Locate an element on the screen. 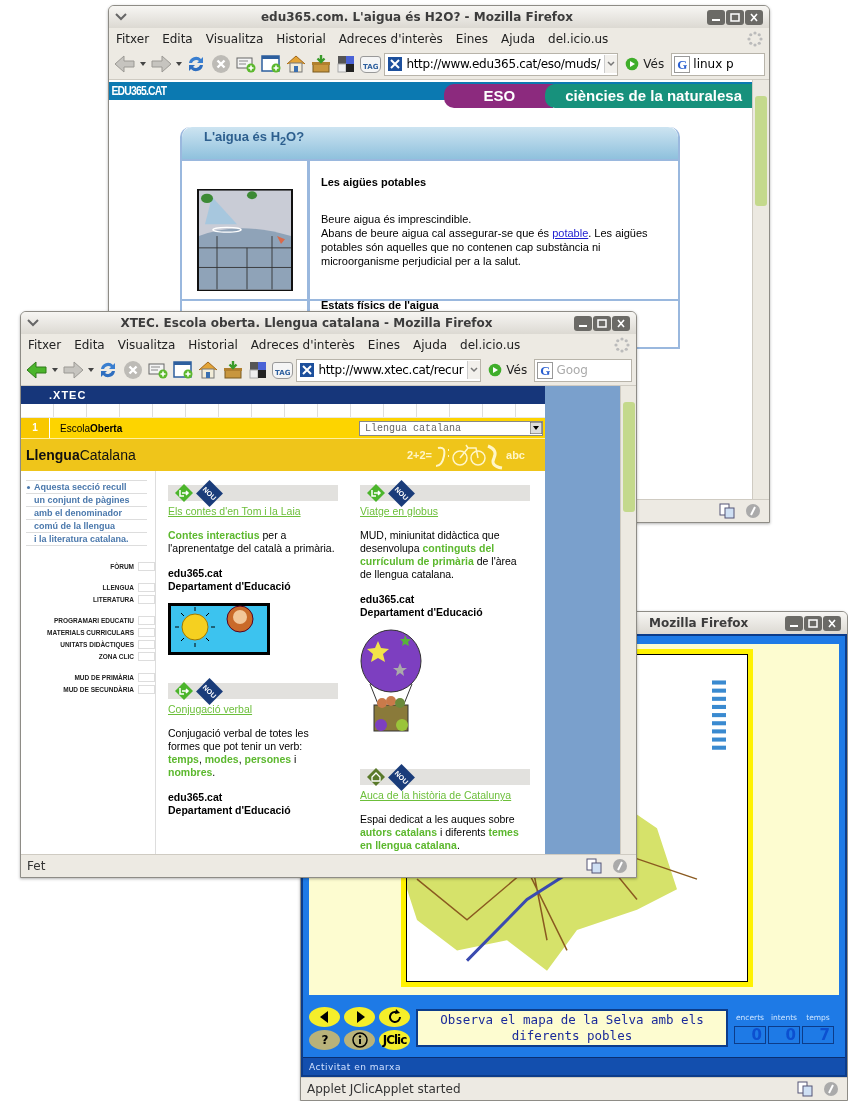 The width and height of the screenshot is (848, 1101). body-text: Beure aigua és imprescindible. is located at coordinates (397, 219).